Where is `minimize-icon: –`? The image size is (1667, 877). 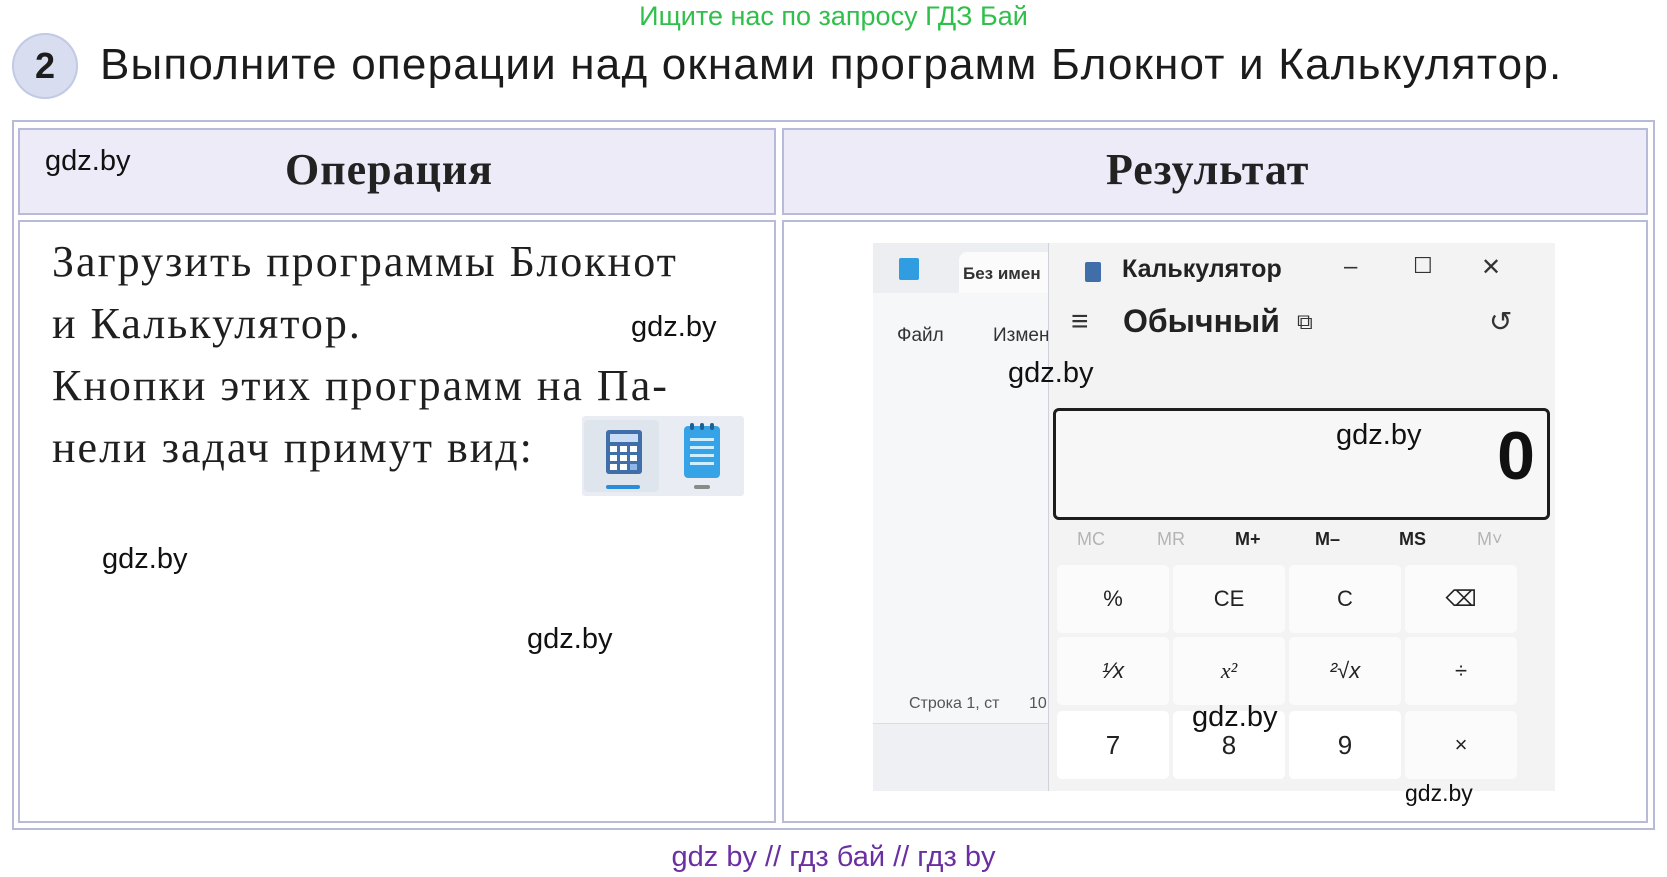
minimize-icon: – is located at coordinates (1351, 266).